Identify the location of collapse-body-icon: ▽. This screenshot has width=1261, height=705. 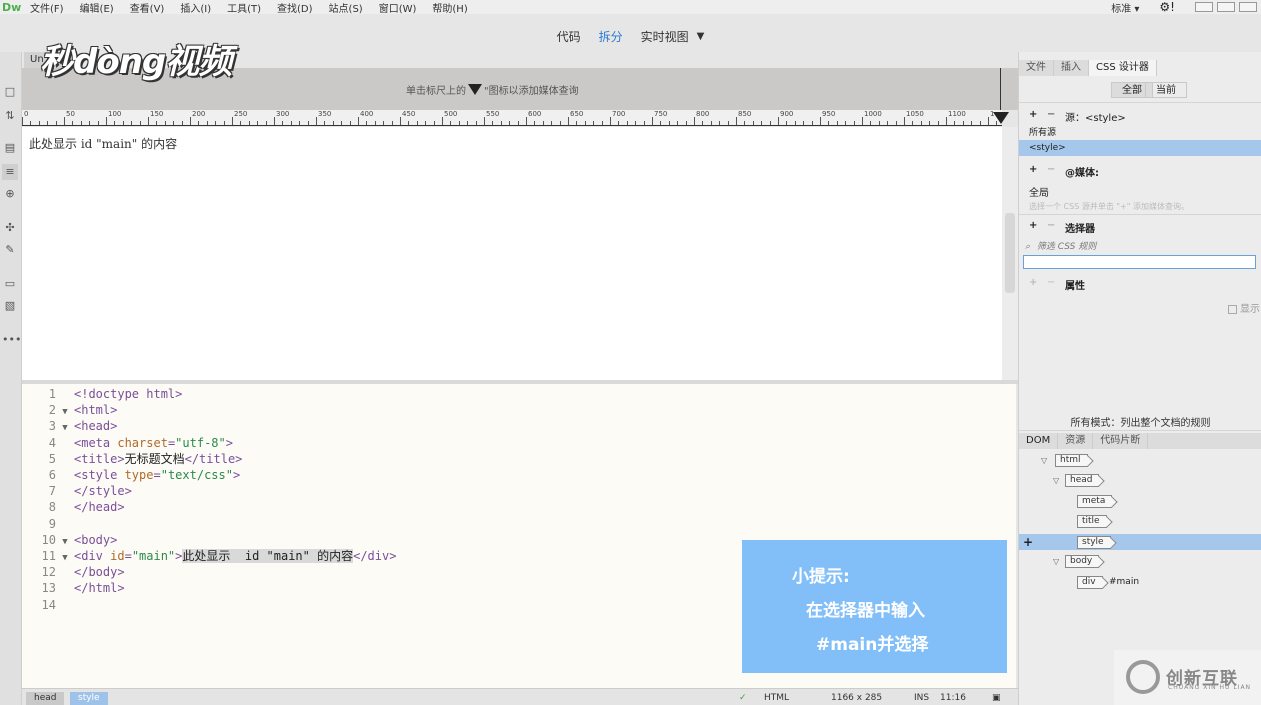
(1056, 561).